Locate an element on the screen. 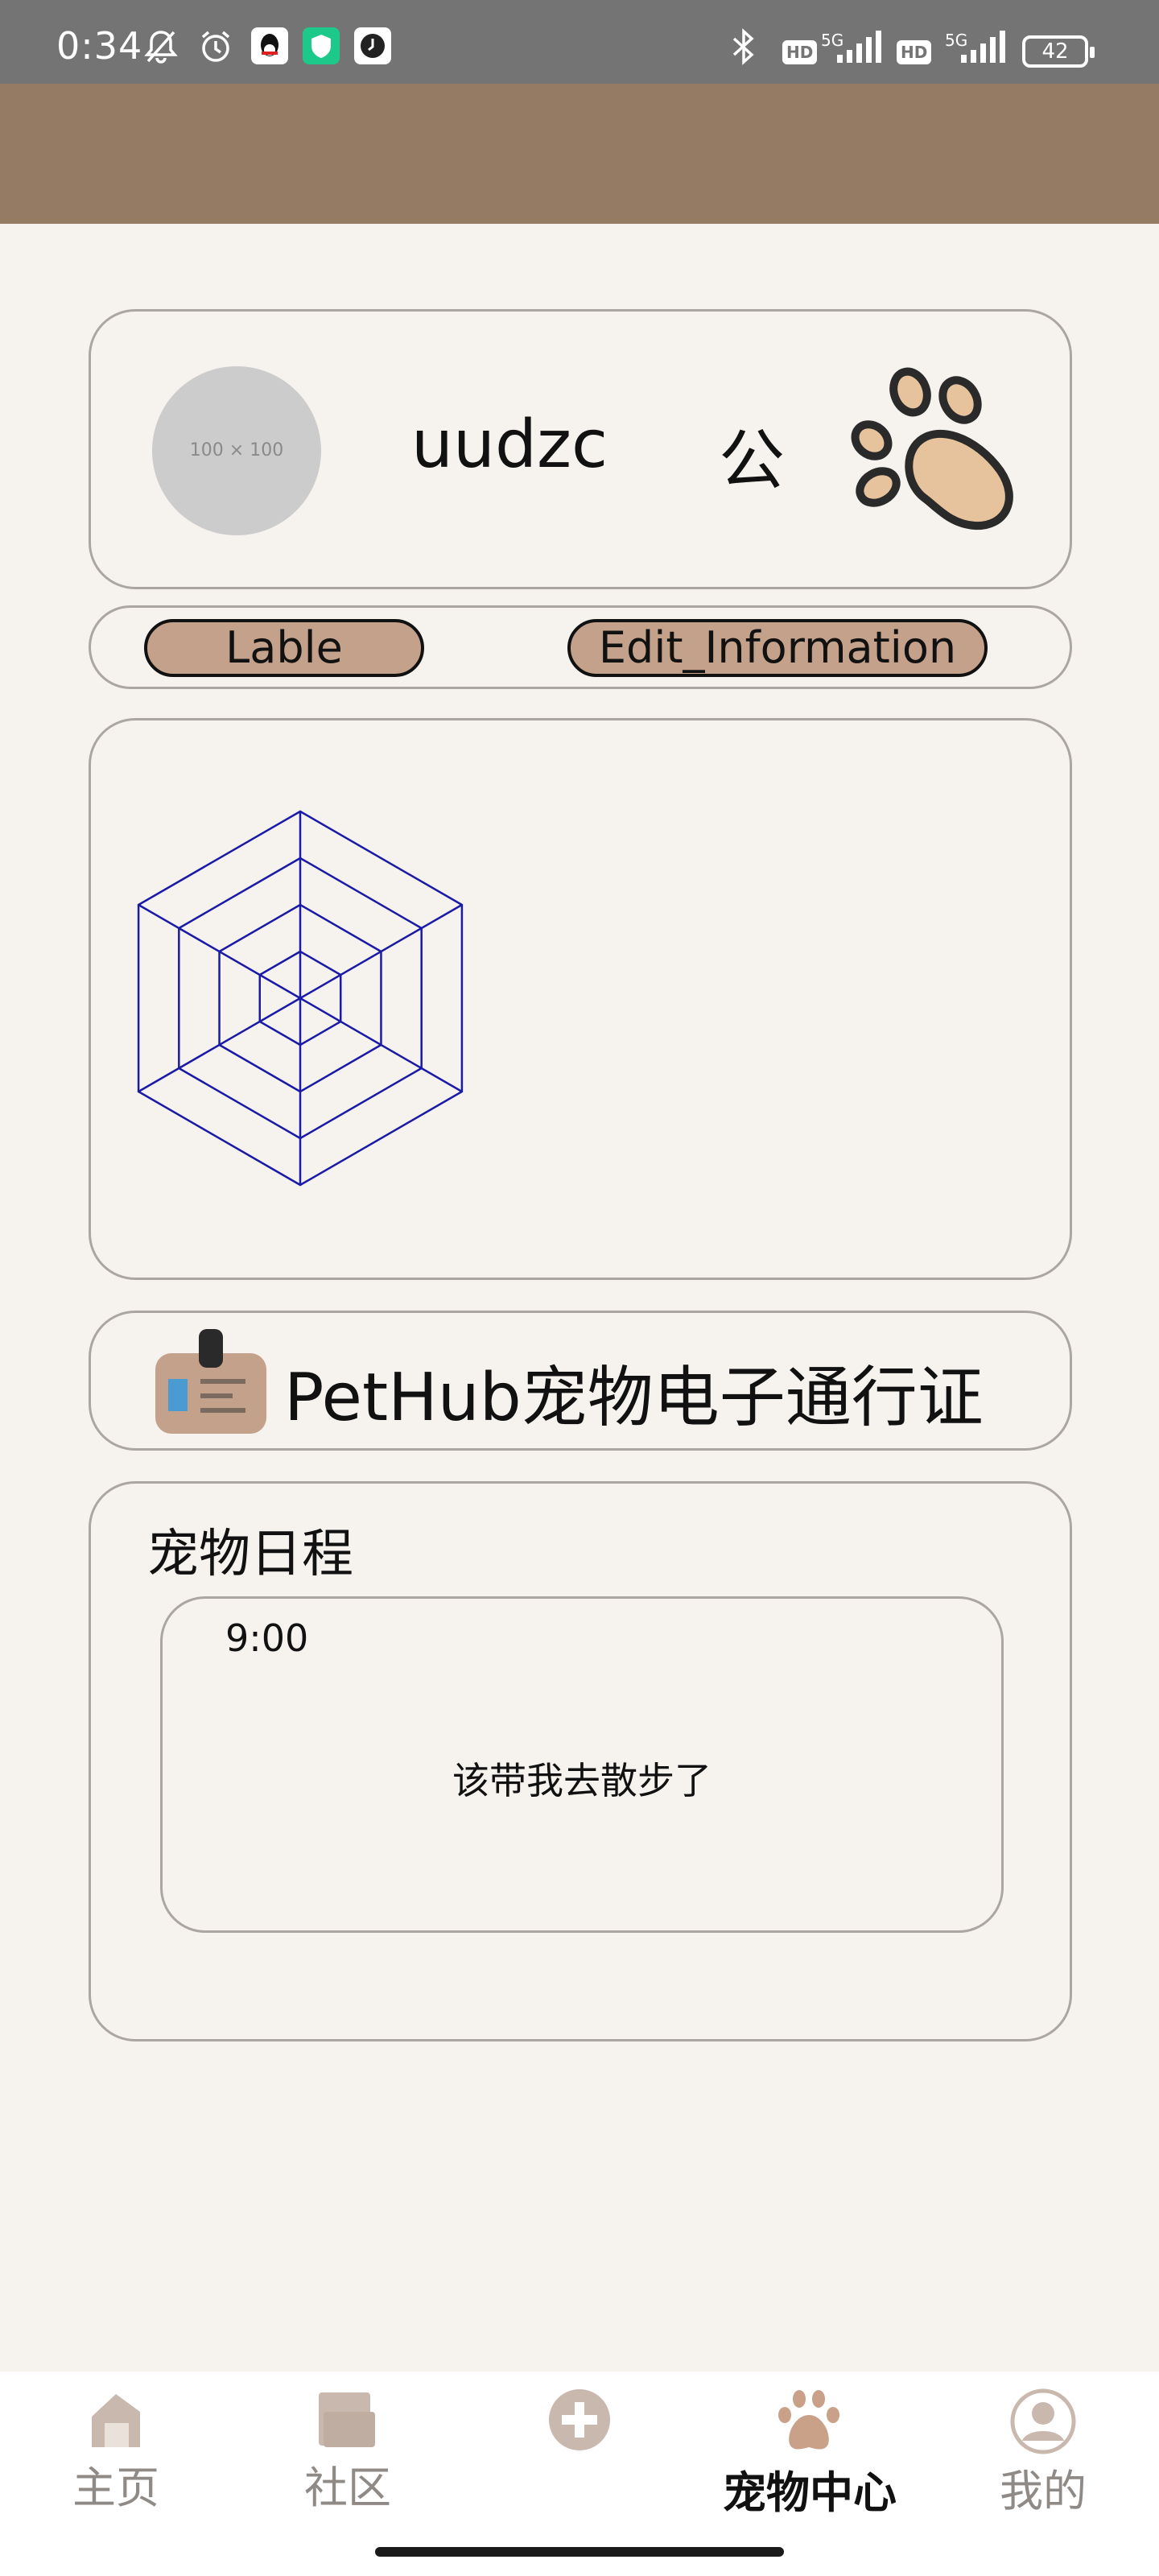 Image resolution: width=1159 pixels, height=2576 pixels. schedule-title: 宠物日程 is located at coordinates (250, 1554).